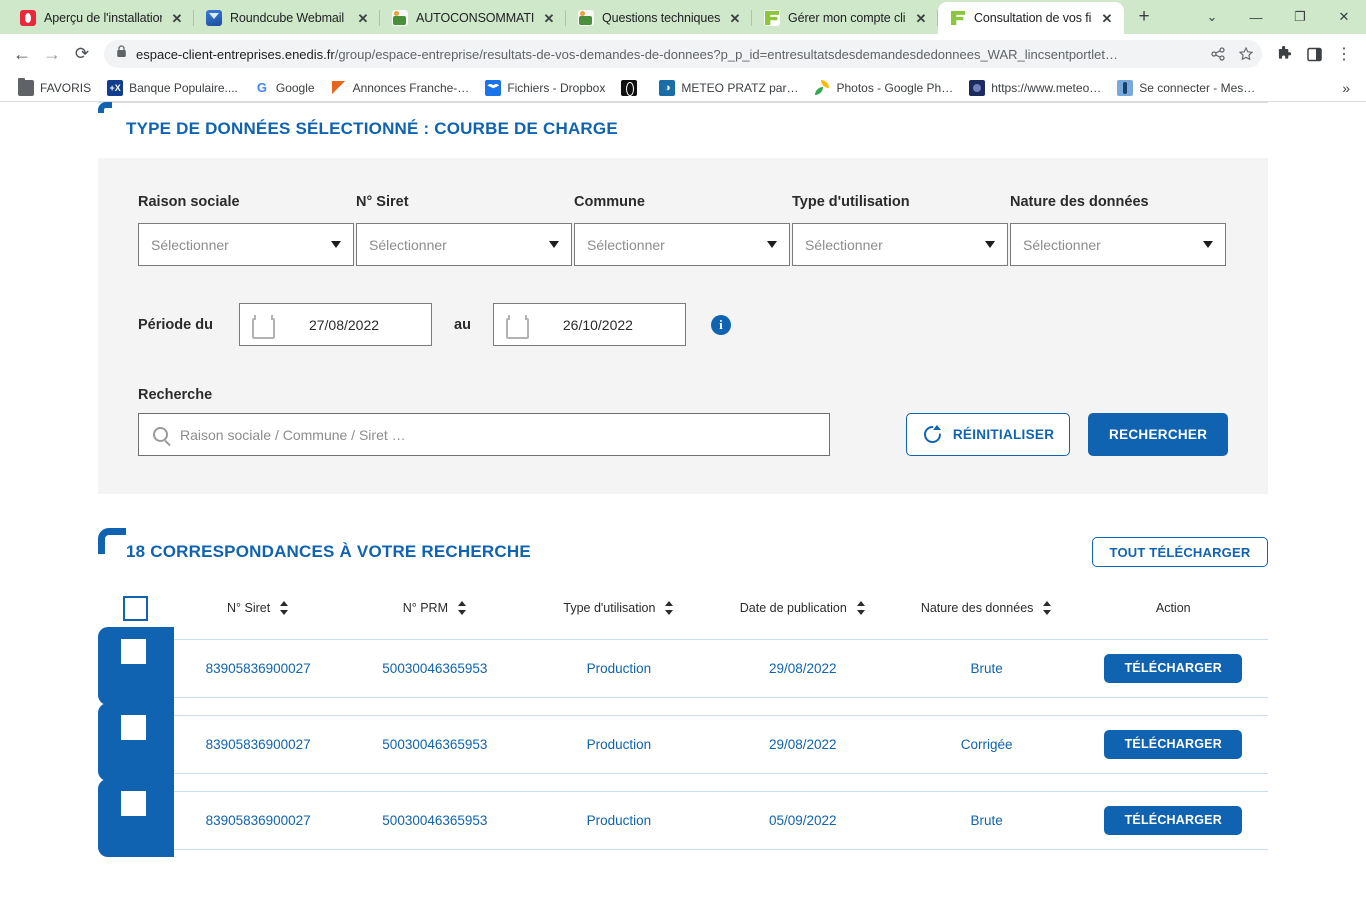  Describe the element at coordinates (618, 744) in the screenshot. I see `cell-type: Production` at that location.